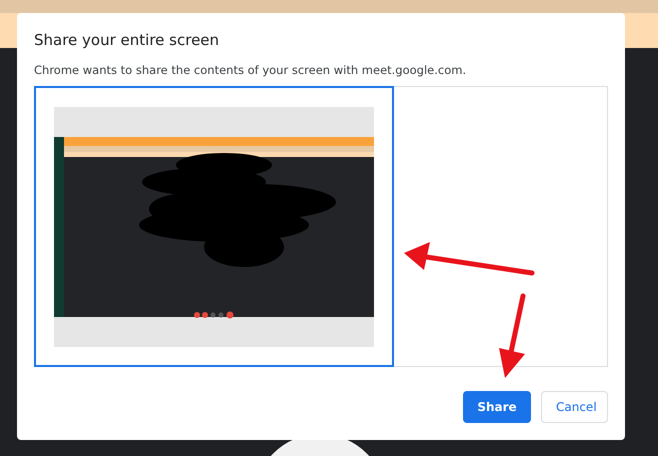 The image size is (658, 456). What do you see at coordinates (574, 407) in the screenshot?
I see `cancel-button: Cancel` at bounding box center [574, 407].